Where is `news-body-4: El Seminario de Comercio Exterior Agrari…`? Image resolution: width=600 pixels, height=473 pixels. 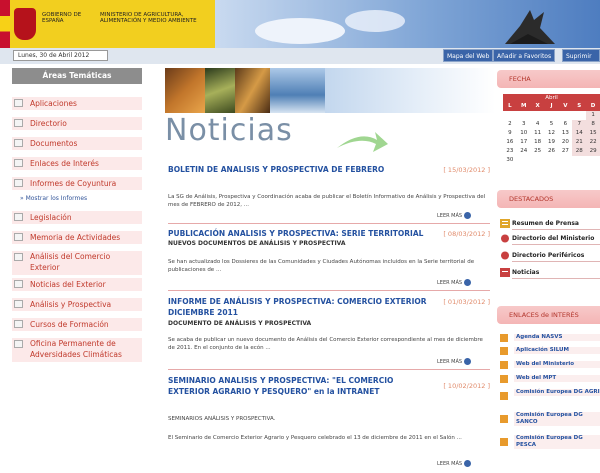 news-body-4: El Seminario de Comercio Exterior Agrari… is located at coordinates (315, 438).